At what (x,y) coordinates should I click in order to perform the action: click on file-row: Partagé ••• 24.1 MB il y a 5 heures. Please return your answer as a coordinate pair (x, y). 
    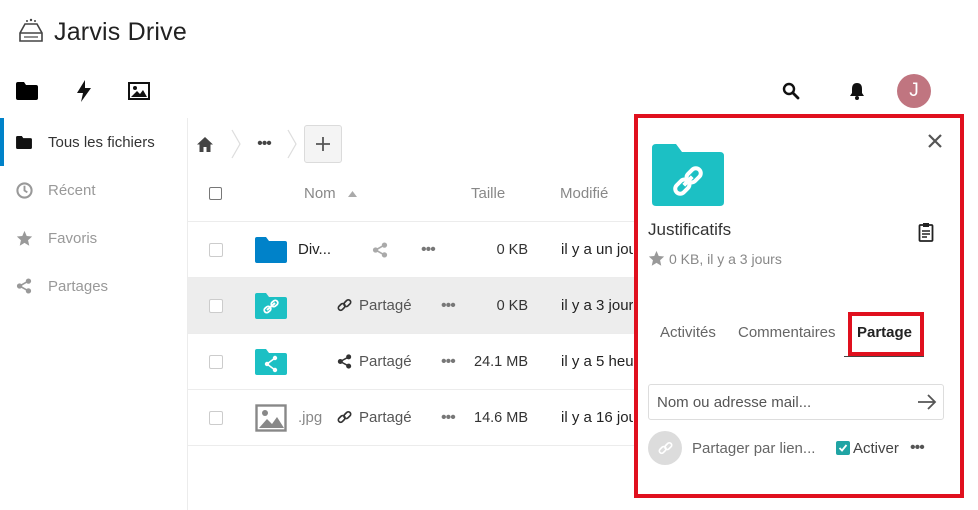
    Looking at the image, I should click on (414, 362).